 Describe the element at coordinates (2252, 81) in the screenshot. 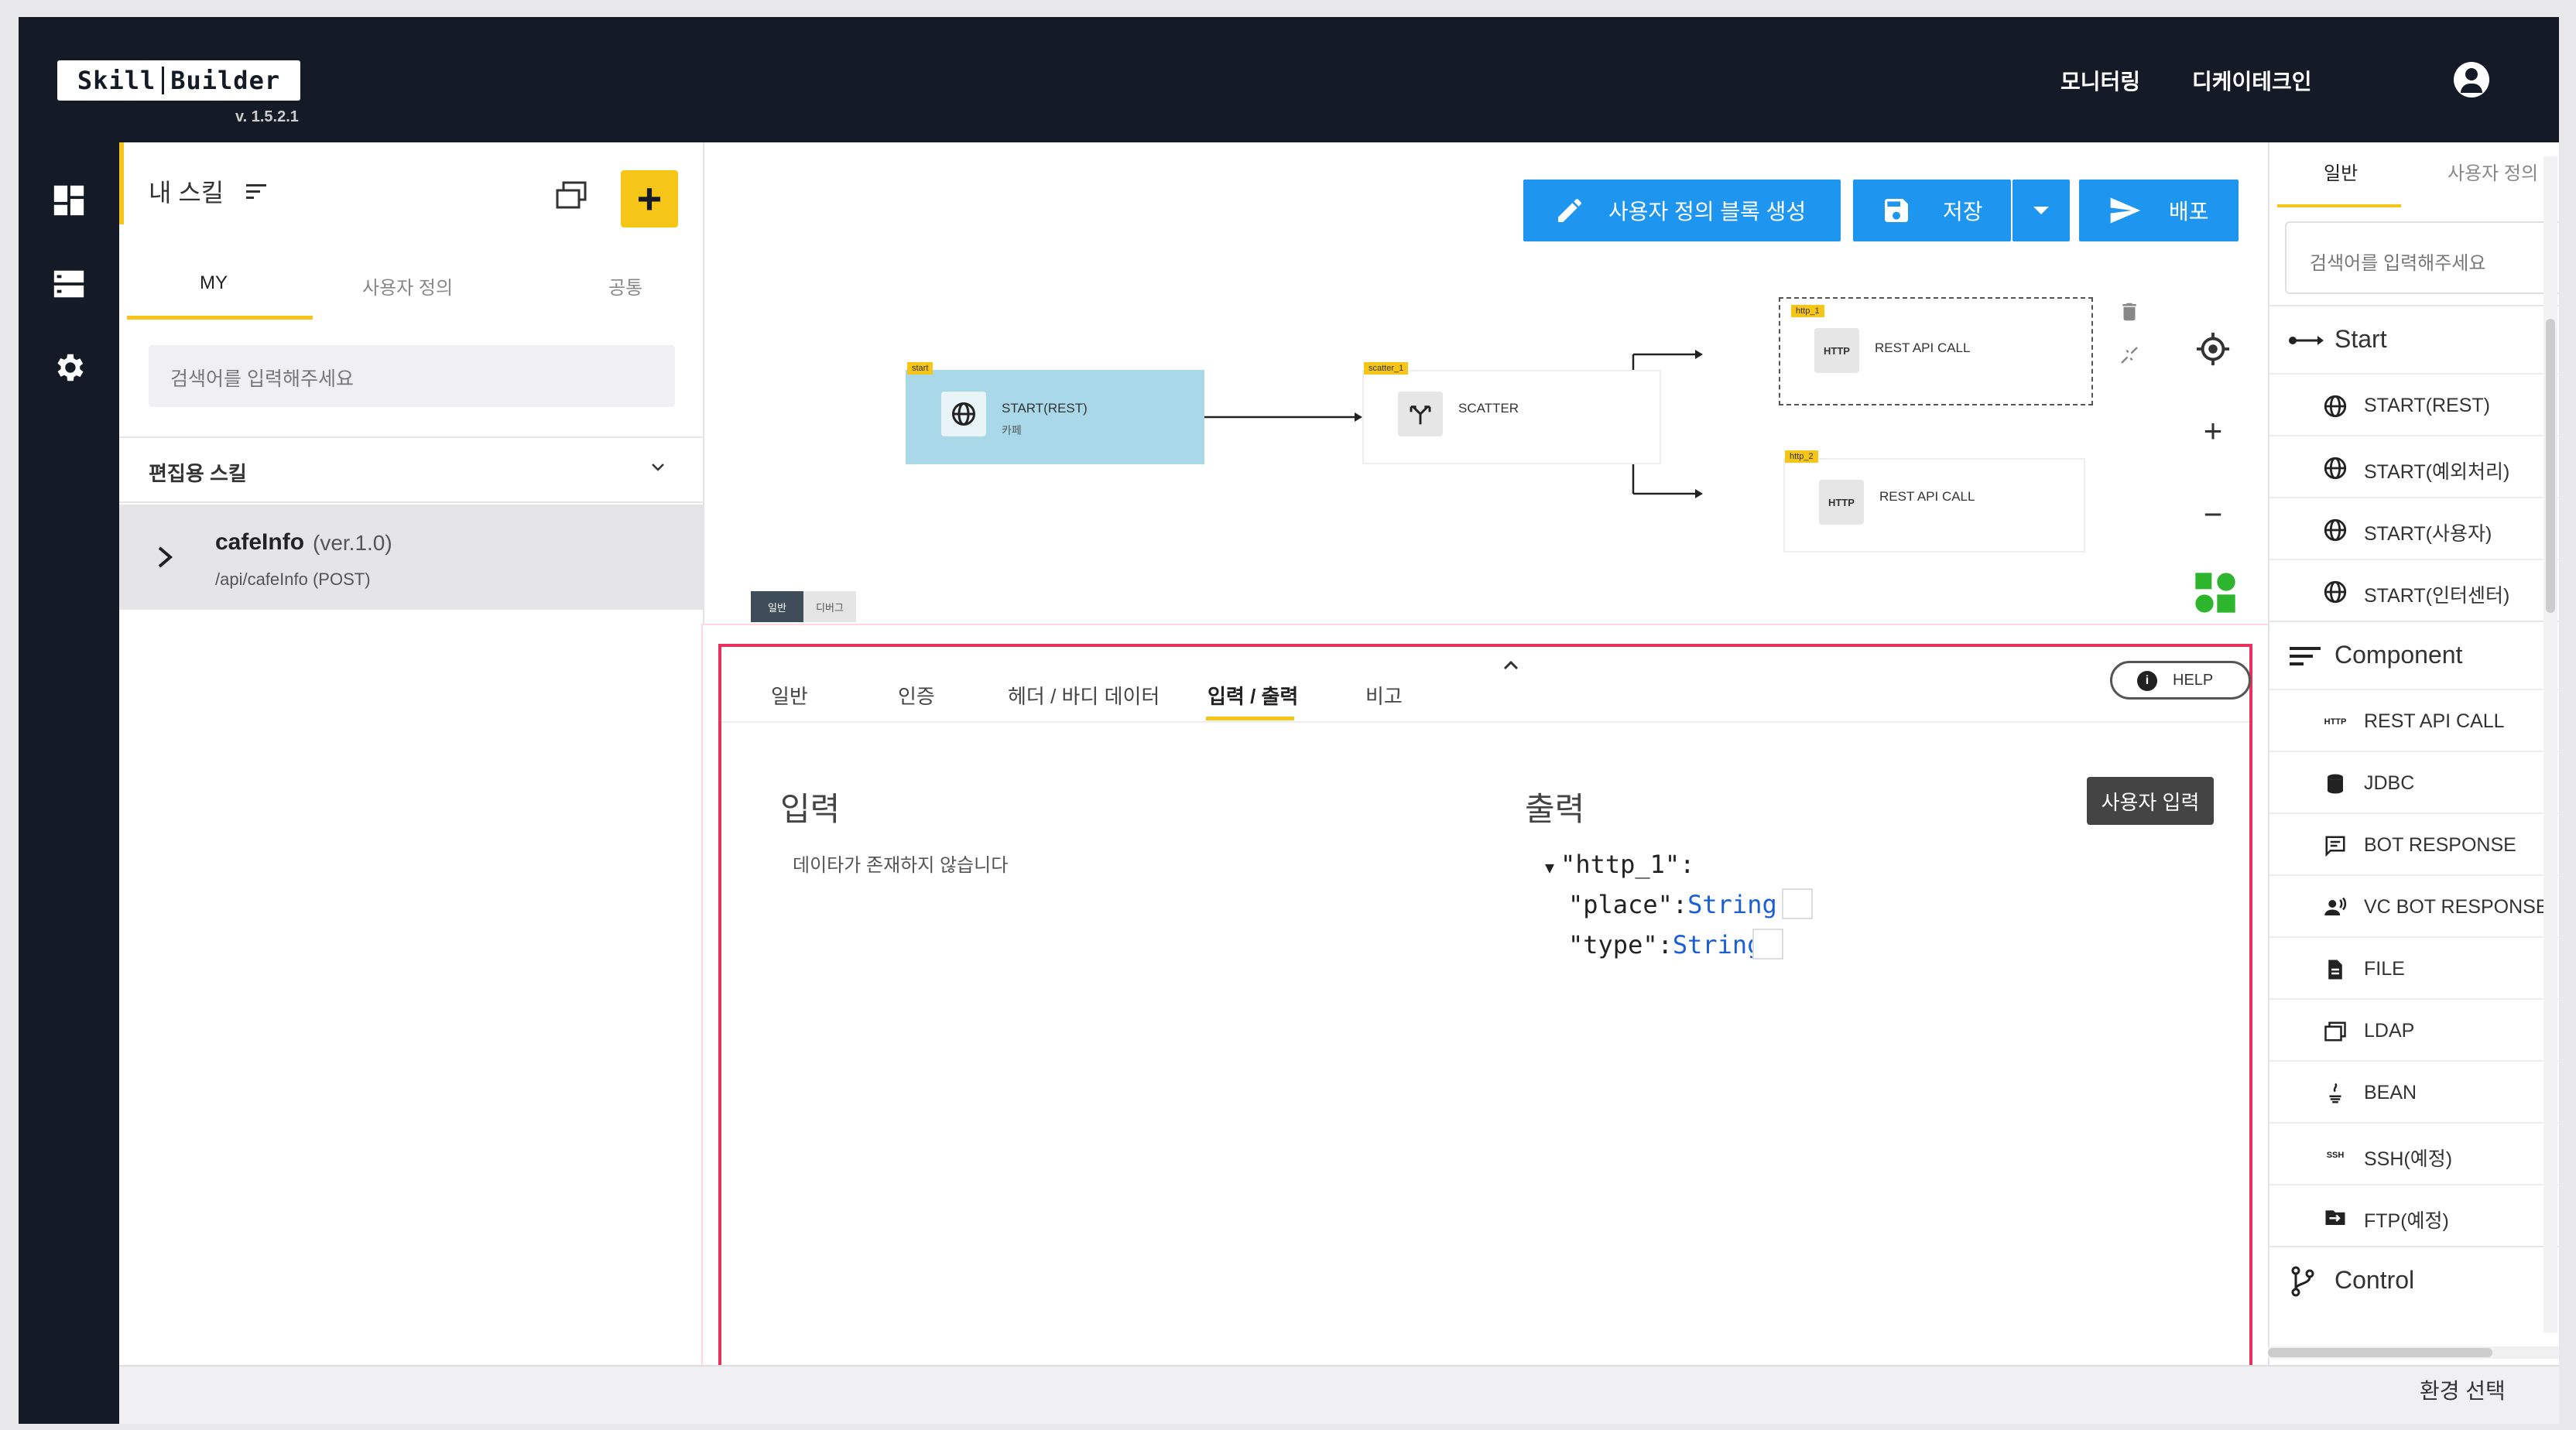

I see `nav-company: 디케이테크인` at that location.